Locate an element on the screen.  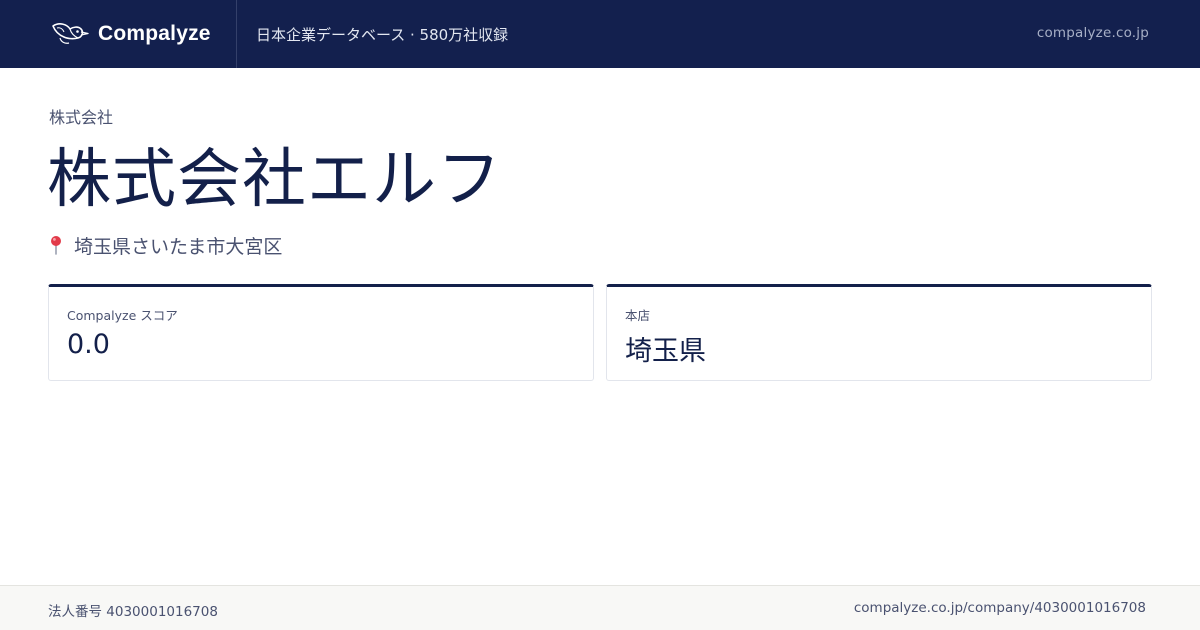
brand-name: Compalyze is located at coordinates (154, 33).